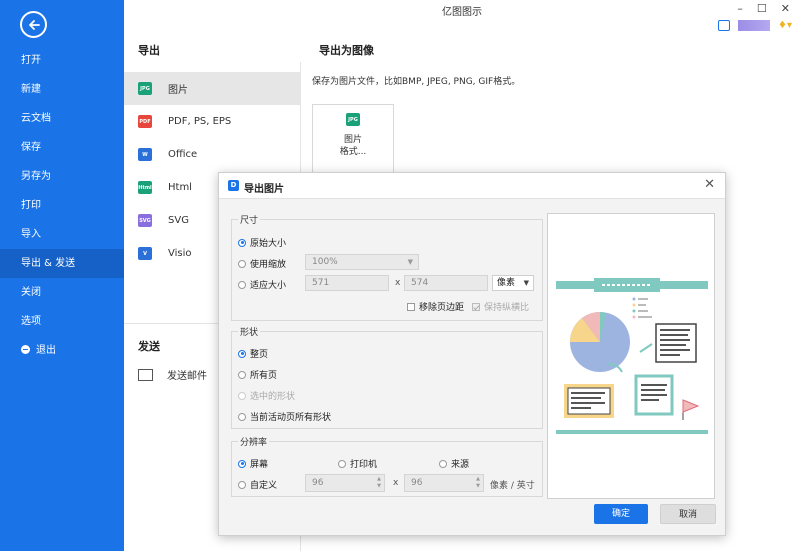  Describe the element at coordinates (273, 397) in the screenshot. I see `radio-label: 选中的形状` at that location.